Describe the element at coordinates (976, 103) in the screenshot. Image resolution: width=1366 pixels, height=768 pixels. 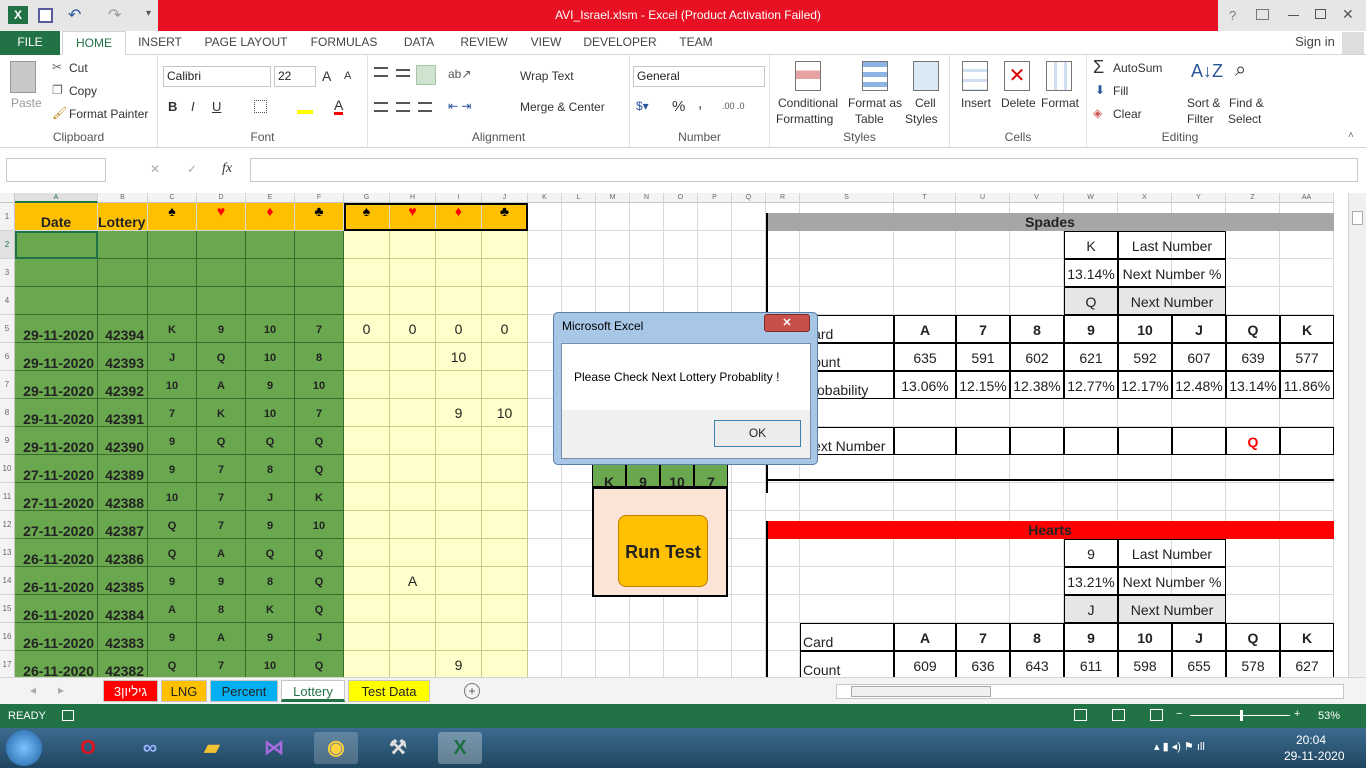
I see `insert-cells-button: Insert` at that location.